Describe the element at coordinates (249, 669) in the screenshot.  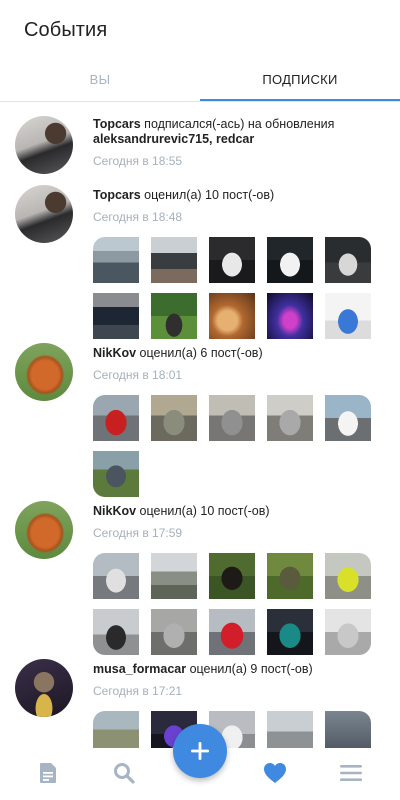
I see `event-action: оценил(а) 9 пост(-ов)` at that location.